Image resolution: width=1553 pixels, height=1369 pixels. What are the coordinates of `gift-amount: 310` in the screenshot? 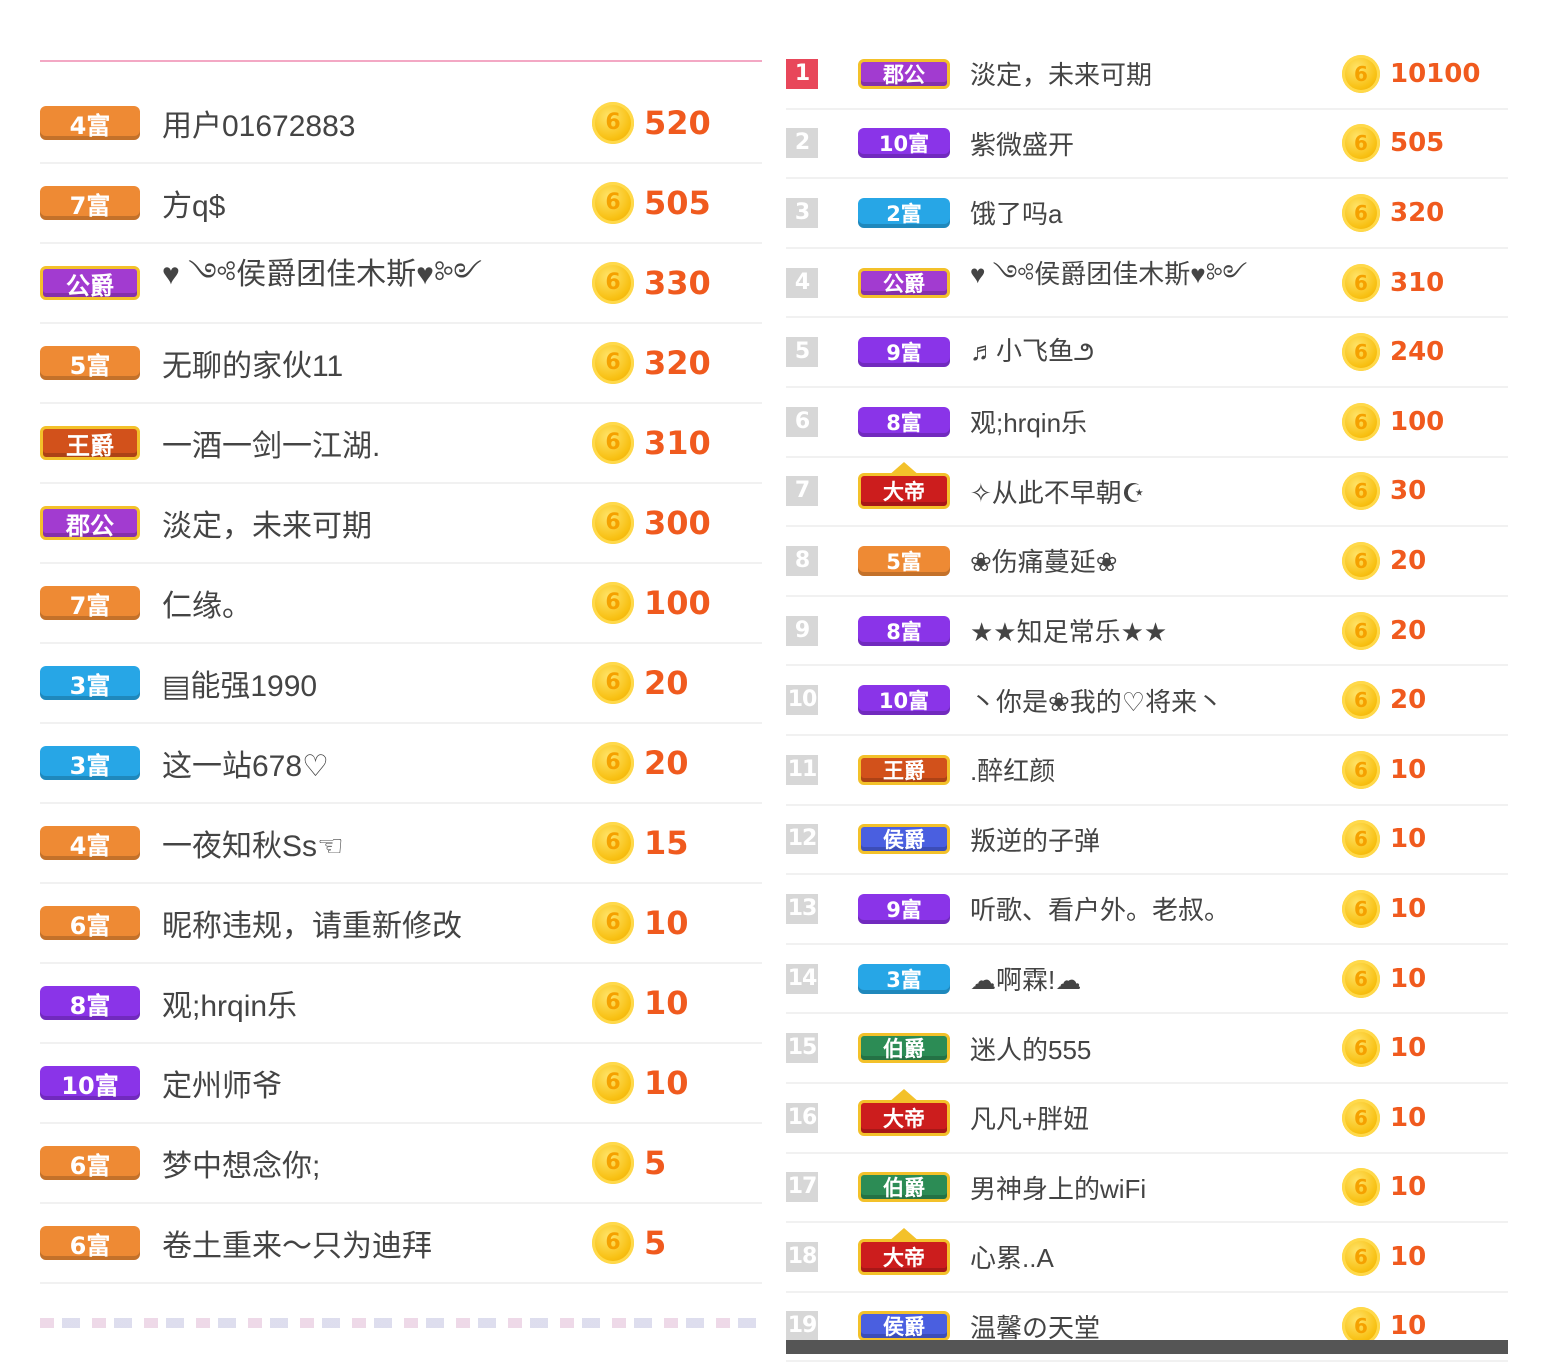 It's located at (677, 443).